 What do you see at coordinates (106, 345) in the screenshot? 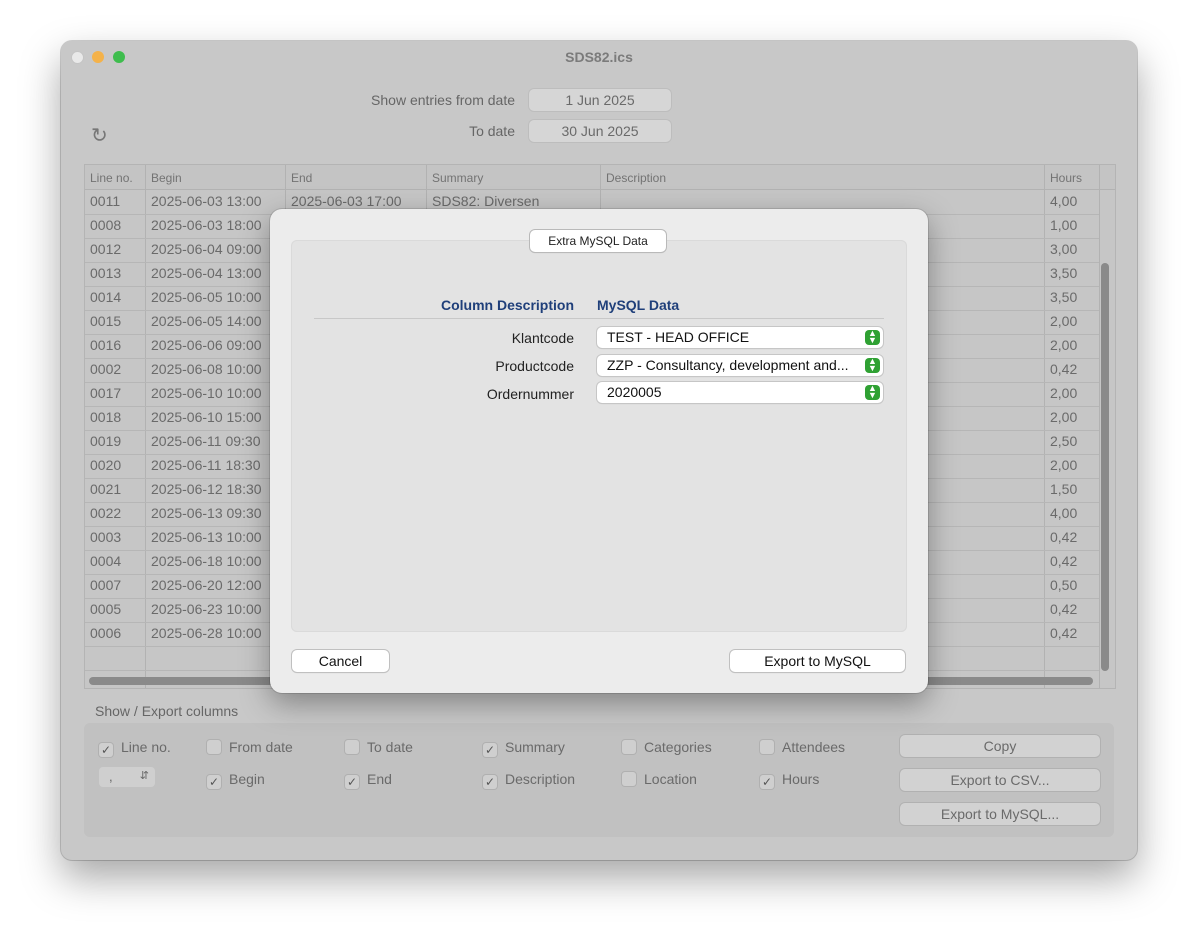
I see `cell-line: 0016` at bounding box center [106, 345].